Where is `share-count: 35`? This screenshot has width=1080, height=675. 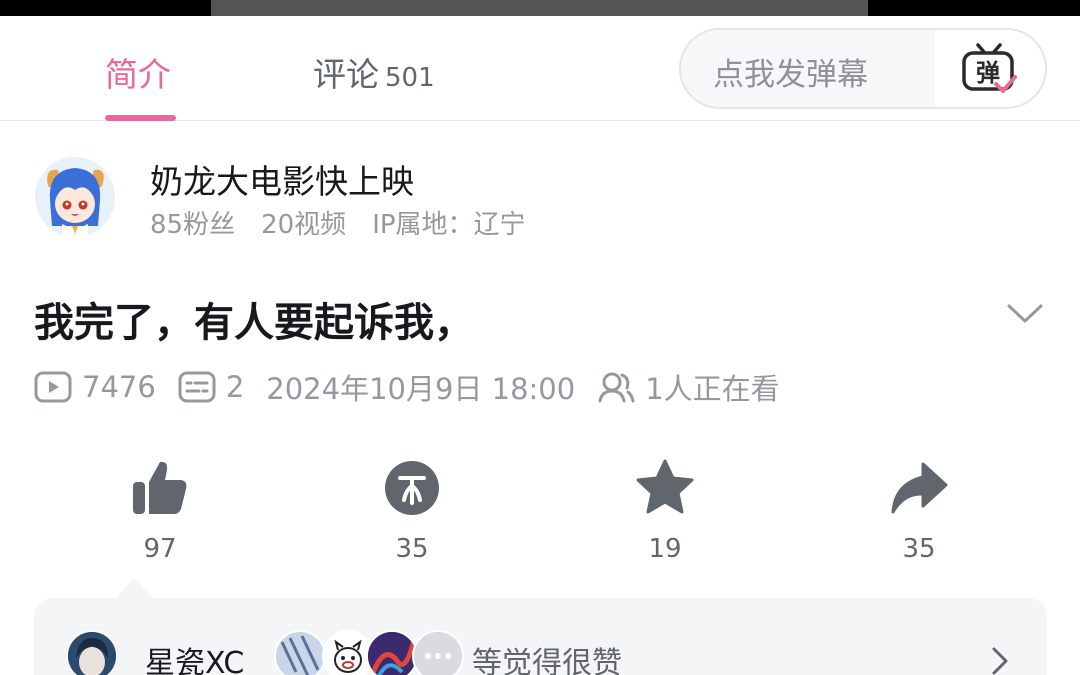 share-count: 35 is located at coordinates (919, 549).